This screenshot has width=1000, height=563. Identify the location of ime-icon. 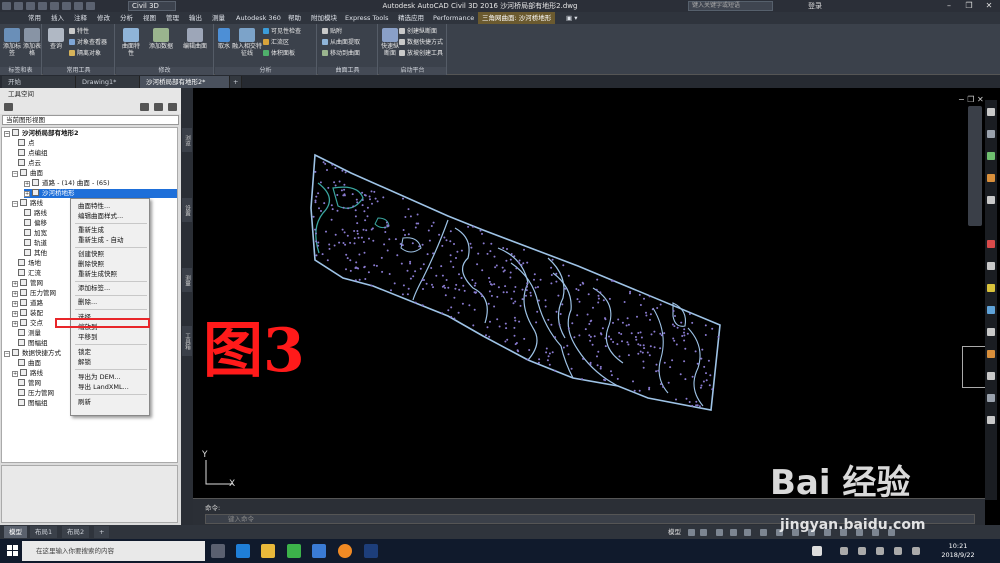
(817, 551).